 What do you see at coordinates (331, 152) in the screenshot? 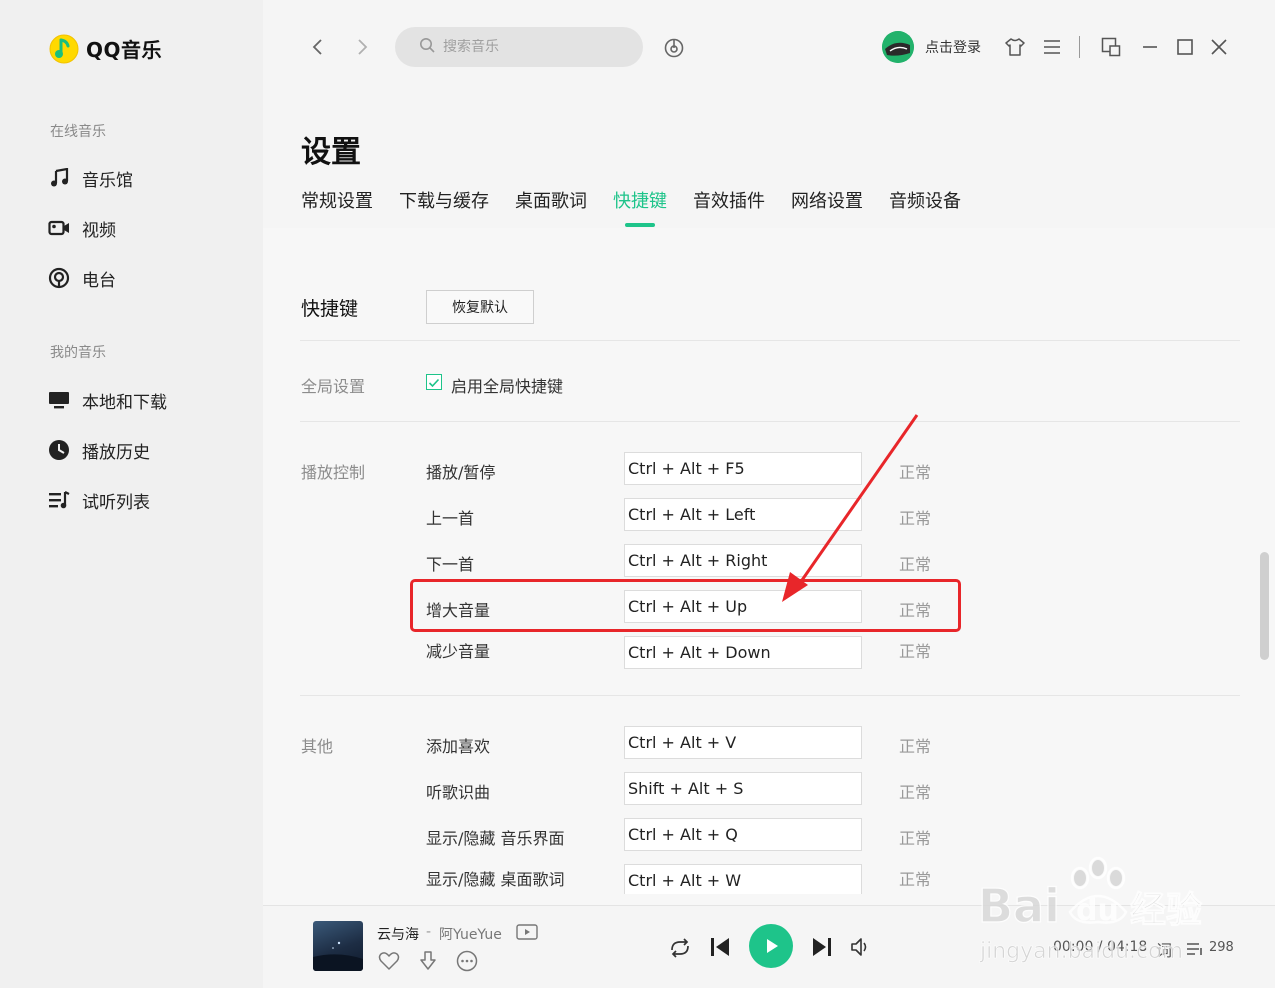
I see `page-title: 设置` at bounding box center [331, 152].